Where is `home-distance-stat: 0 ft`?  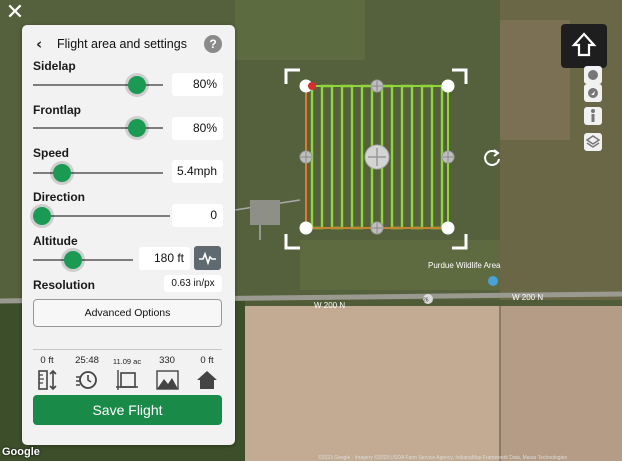 home-distance-stat: 0 ft is located at coordinates (207, 360).